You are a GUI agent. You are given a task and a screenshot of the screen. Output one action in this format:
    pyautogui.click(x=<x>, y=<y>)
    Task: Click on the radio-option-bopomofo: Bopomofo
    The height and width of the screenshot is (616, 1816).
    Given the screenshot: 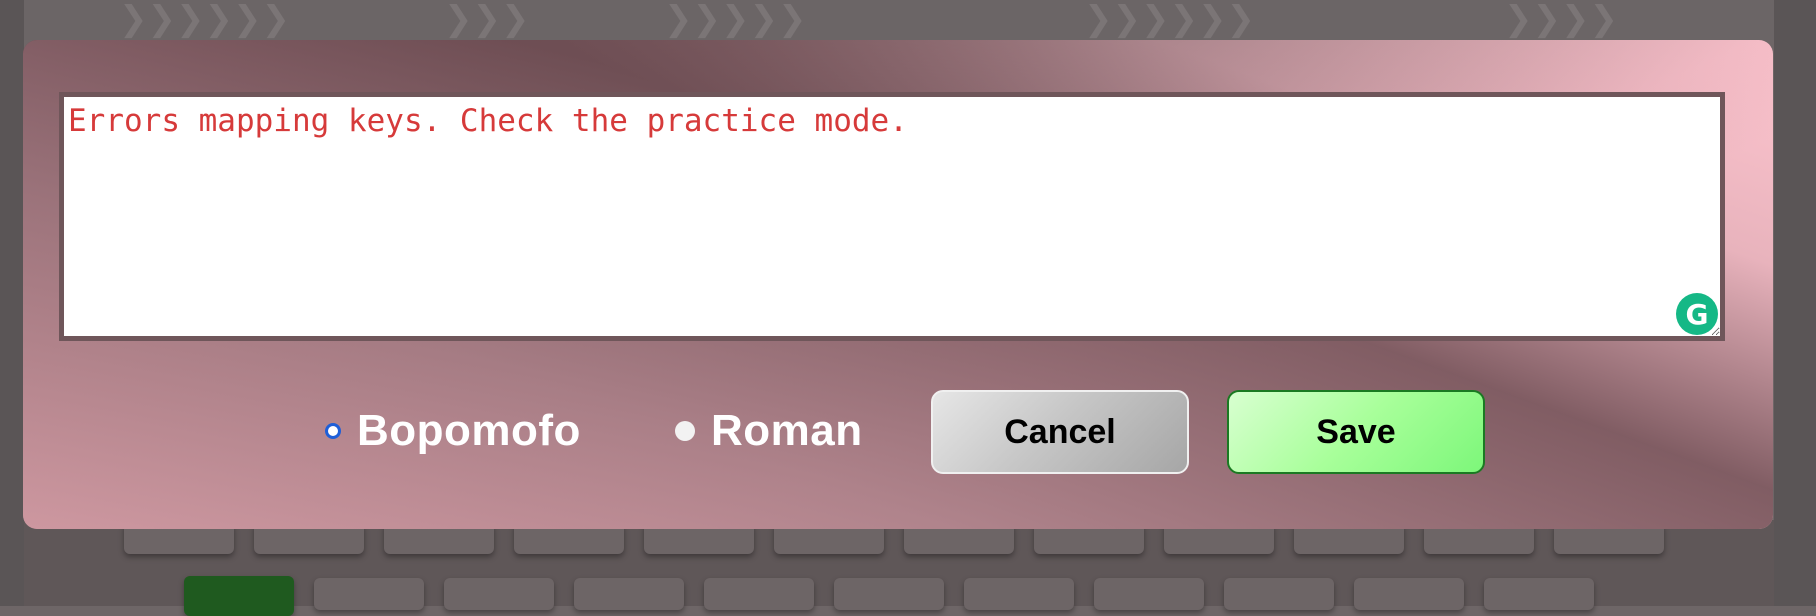 What is the action you would take?
    pyautogui.click(x=453, y=431)
    